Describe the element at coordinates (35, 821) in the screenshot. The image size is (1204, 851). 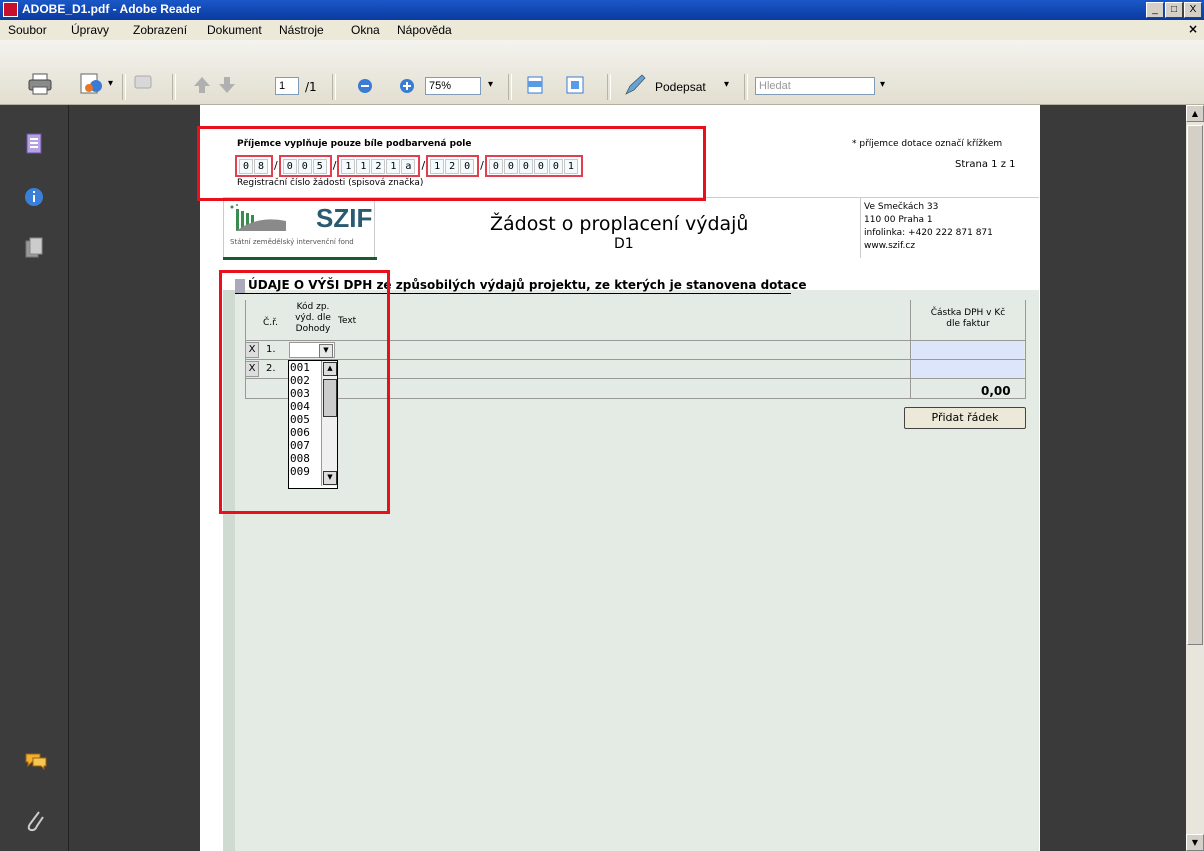
I see `paperclip-icon` at that location.